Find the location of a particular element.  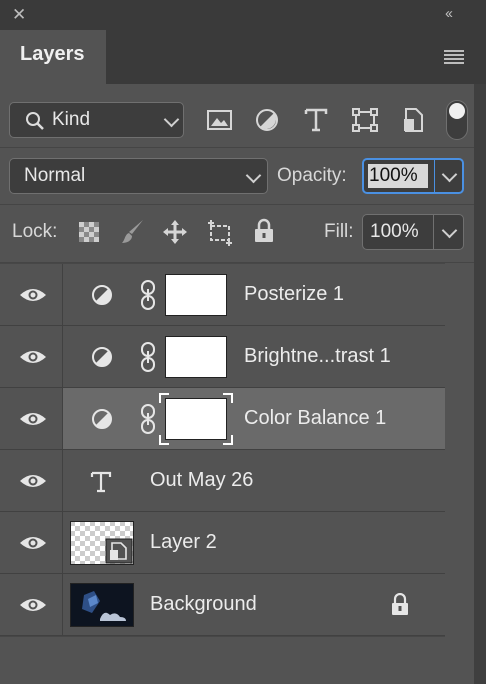

search-icon is located at coordinates (35, 121).